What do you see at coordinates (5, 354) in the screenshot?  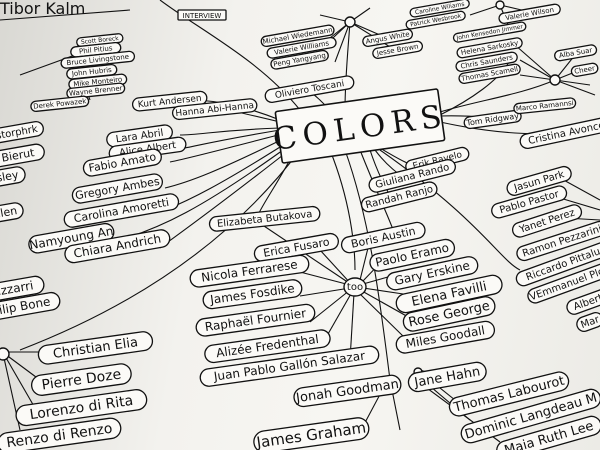 I see `bottom-left-hub` at bounding box center [5, 354].